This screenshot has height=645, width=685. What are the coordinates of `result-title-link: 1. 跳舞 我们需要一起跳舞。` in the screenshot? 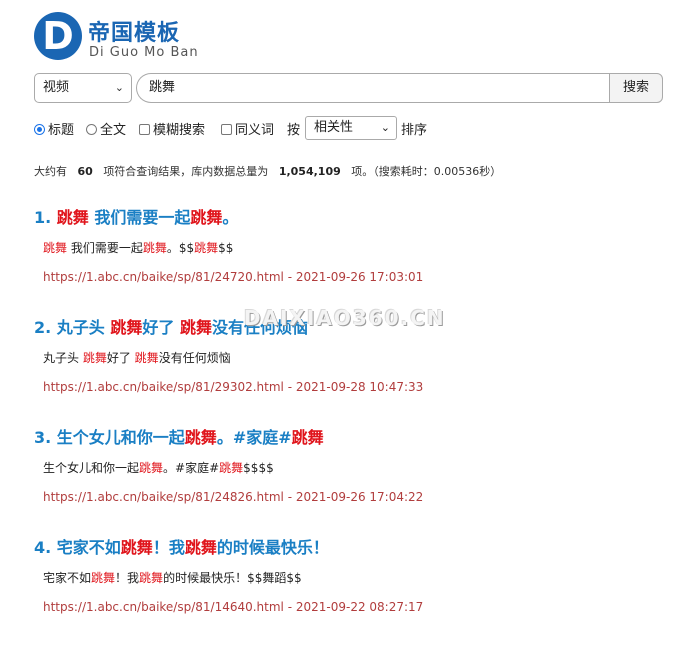 It's located at (354, 218).